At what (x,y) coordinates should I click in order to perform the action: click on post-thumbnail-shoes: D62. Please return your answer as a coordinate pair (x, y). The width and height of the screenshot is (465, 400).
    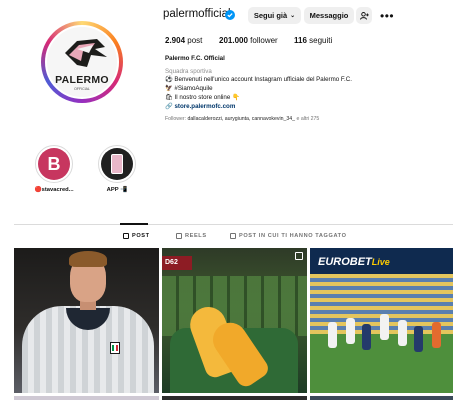
    Looking at the image, I should click on (234, 320).